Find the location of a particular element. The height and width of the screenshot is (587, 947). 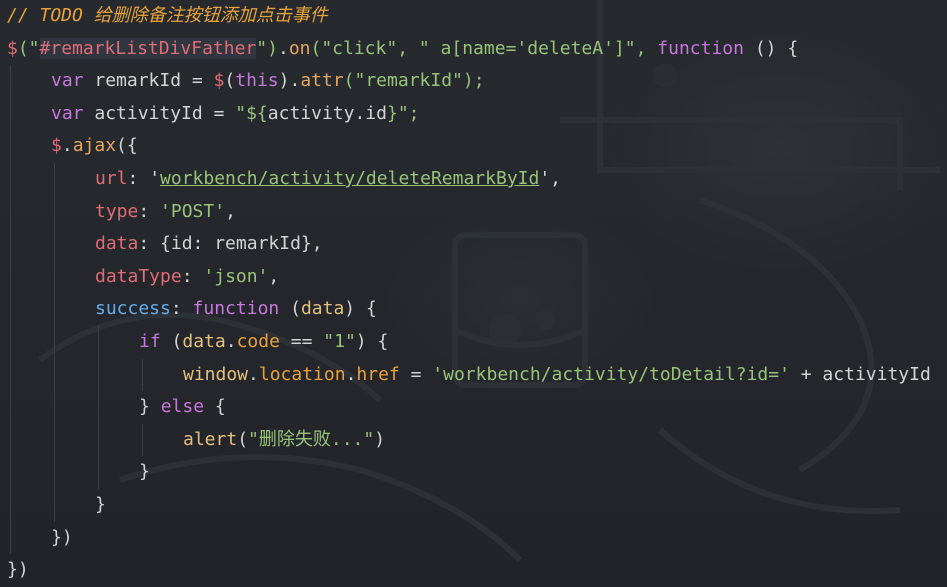

code-token: ajax is located at coordinates (94, 146).